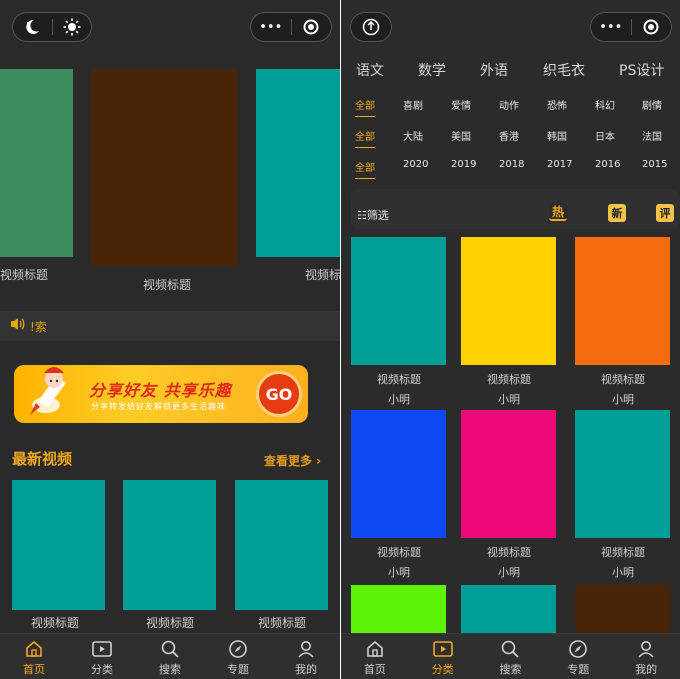  Describe the element at coordinates (559, 164) in the screenshot. I see `year-option: 2017` at that location.